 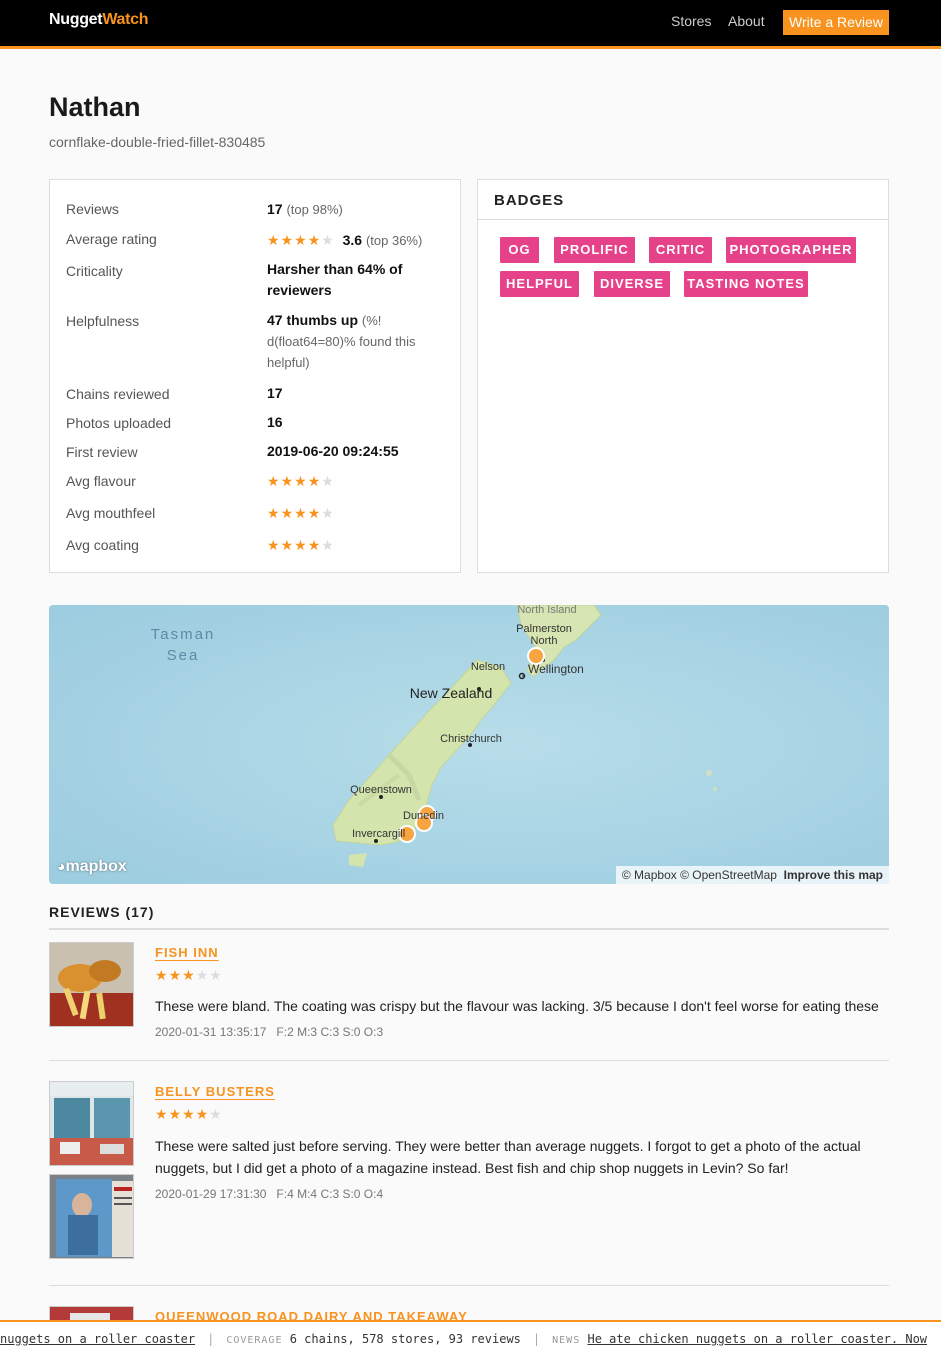 What do you see at coordinates (405, 1339) in the screenshot?
I see `ticker-coverage: 6 chains, 578 stores, 93 reviews` at bounding box center [405, 1339].